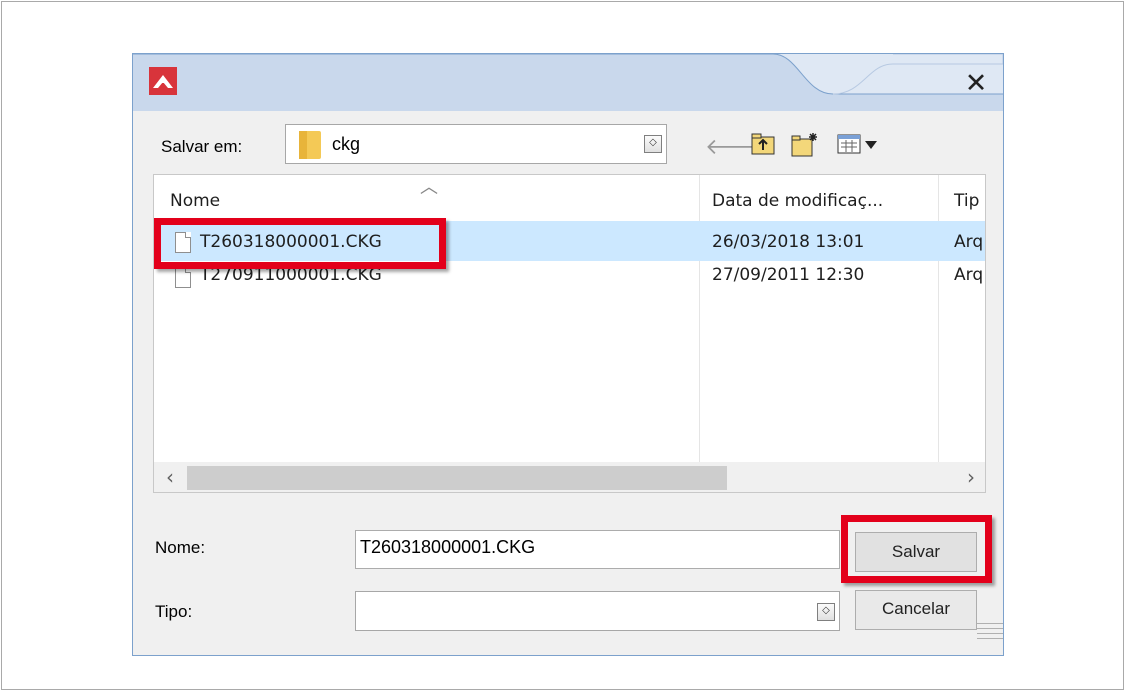 Image resolution: width=1127 pixels, height=693 pixels. Describe the element at coordinates (826, 612) in the screenshot. I see `select-spinner-icon: ◇` at that location.